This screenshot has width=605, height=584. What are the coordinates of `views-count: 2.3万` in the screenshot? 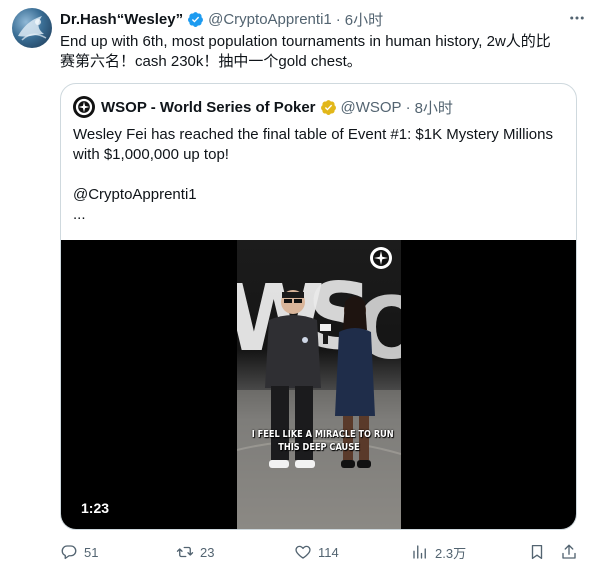 It's located at (451, 553).